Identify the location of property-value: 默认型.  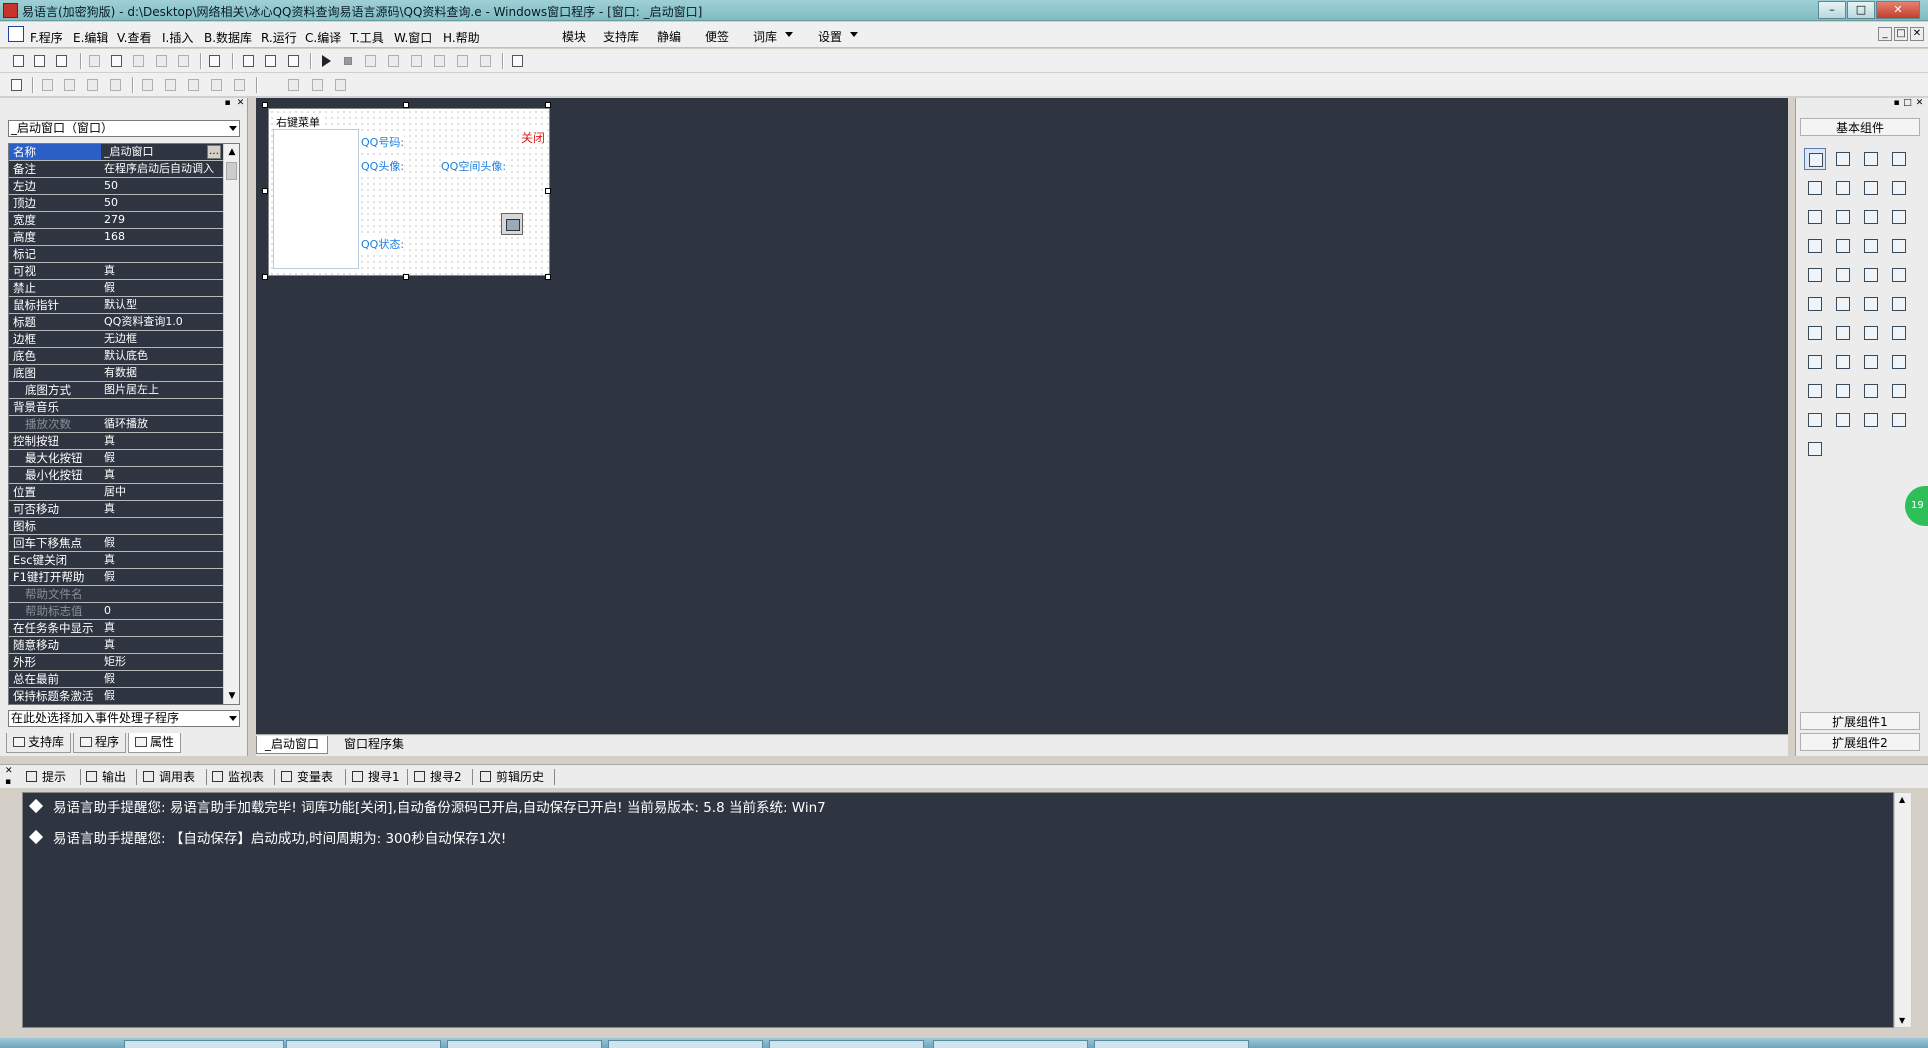
(167, 305).